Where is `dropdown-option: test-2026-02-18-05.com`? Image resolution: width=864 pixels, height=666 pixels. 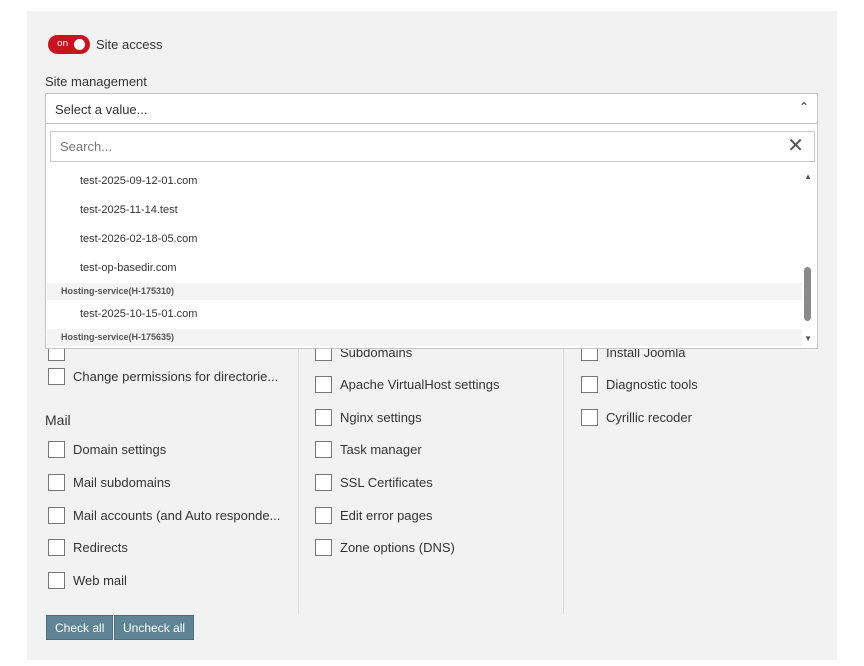 dropdown-option: test-2026-02-18-05.com is located at coordinates (424, 239).